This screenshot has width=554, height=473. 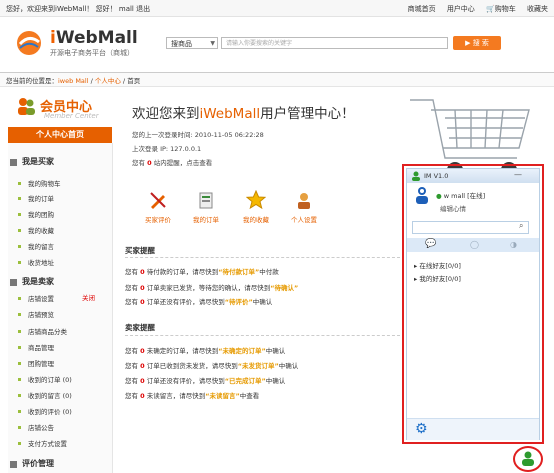 I want to click on welcome-title: 欢迎您来到iWebMall用户管理中心！, so click(x=243, y=114).